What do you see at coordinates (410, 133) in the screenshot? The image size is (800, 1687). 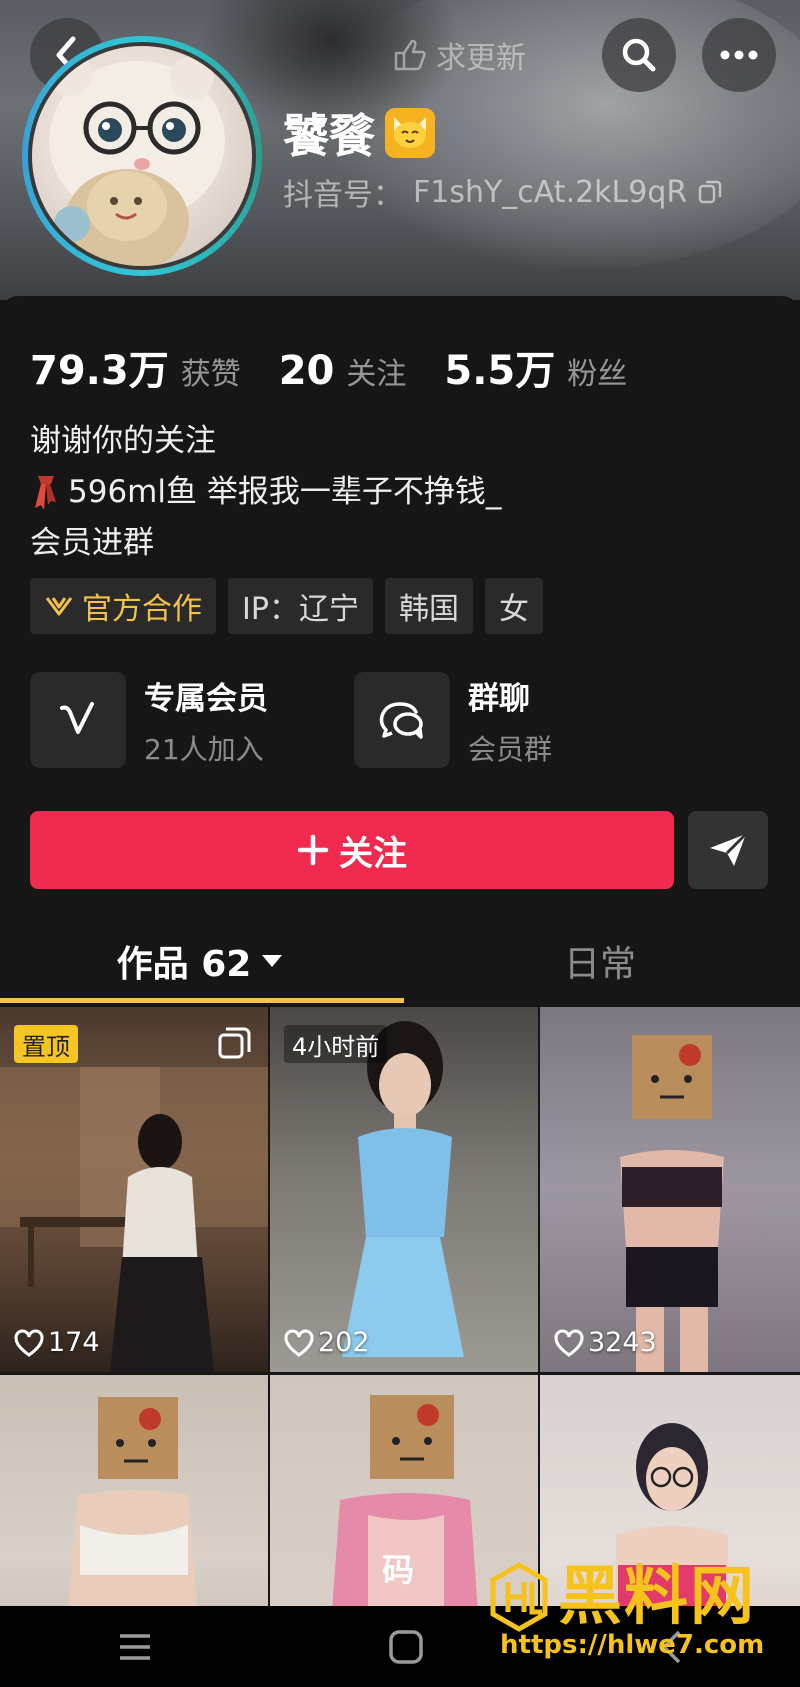 I see `cat-face-emoji-icon` at bounding box center [410, 133].